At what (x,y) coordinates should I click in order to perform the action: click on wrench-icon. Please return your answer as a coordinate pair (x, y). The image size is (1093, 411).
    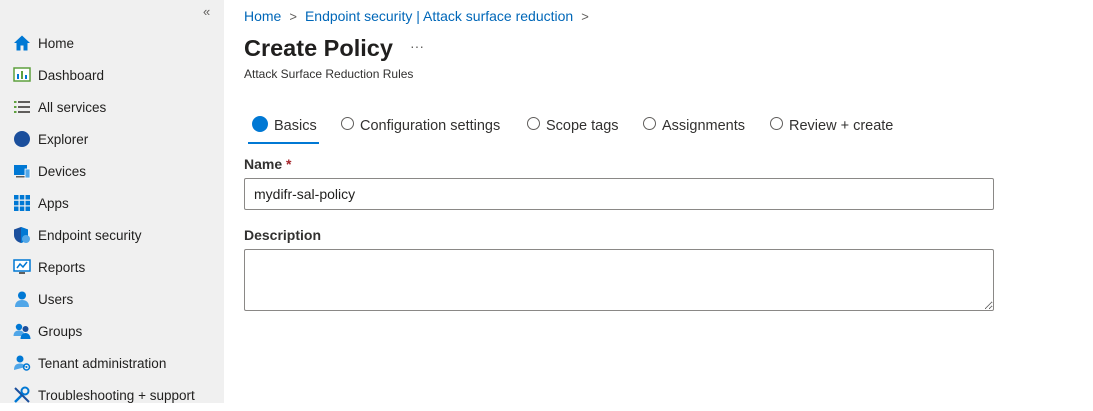
    Looking at the image, I should click on (22, 395).